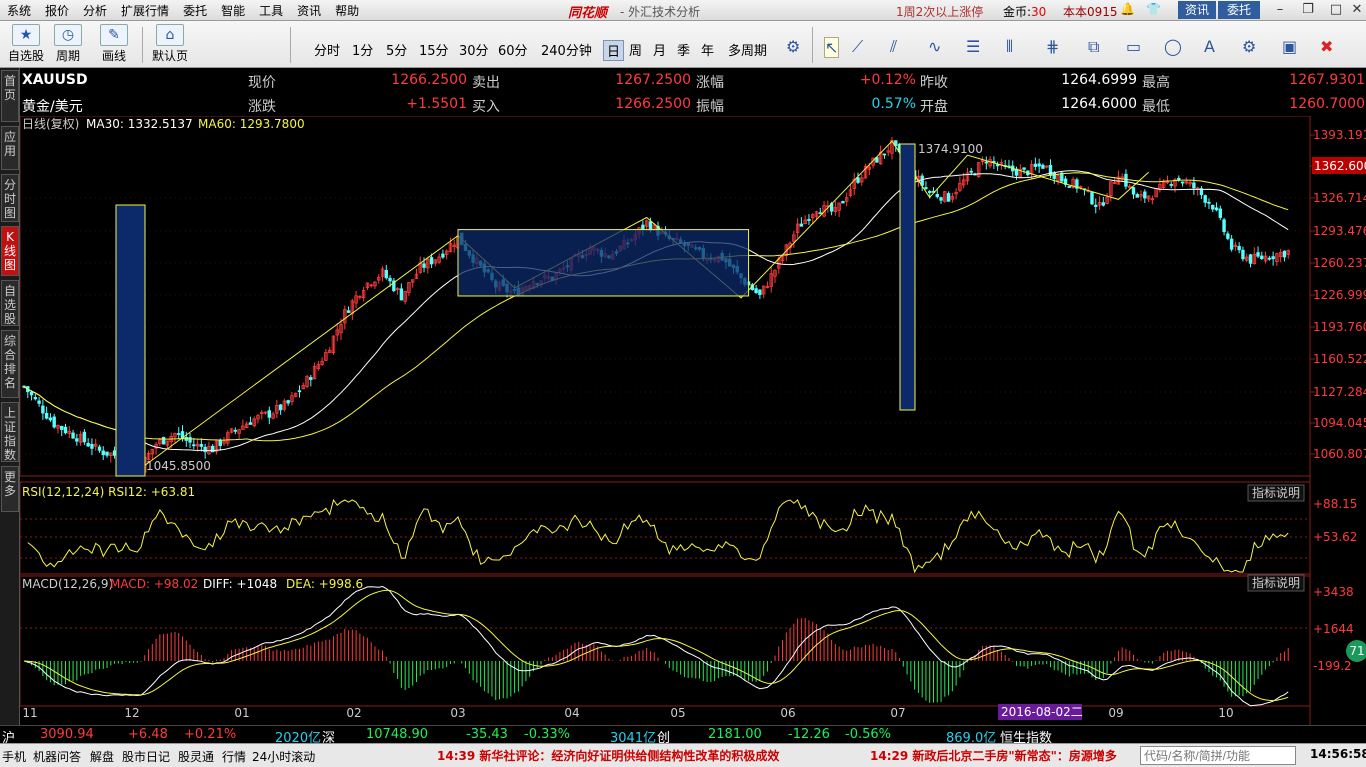 The height and width of the screenshot is (767, 1366). What do you see at coordinates (10, 198) in the screenshot?
I see `side-tab: 分时图` at bounding box center [10, 198].